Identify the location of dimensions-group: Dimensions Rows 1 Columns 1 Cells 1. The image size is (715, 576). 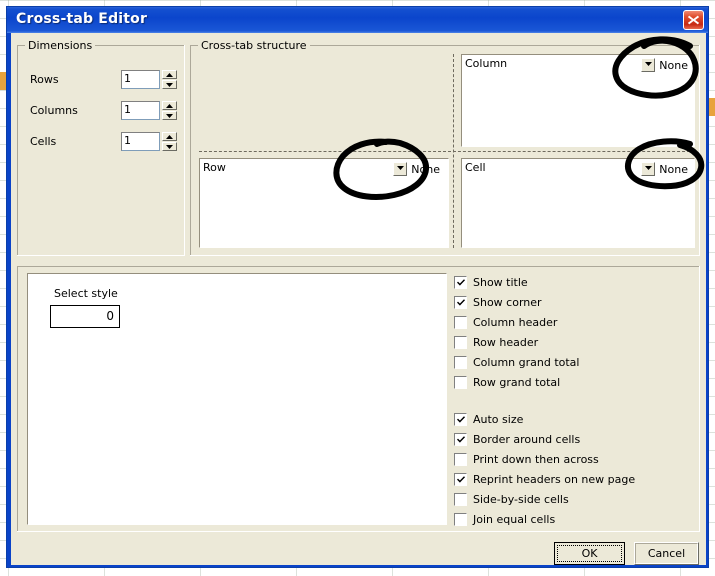
(101, 147).